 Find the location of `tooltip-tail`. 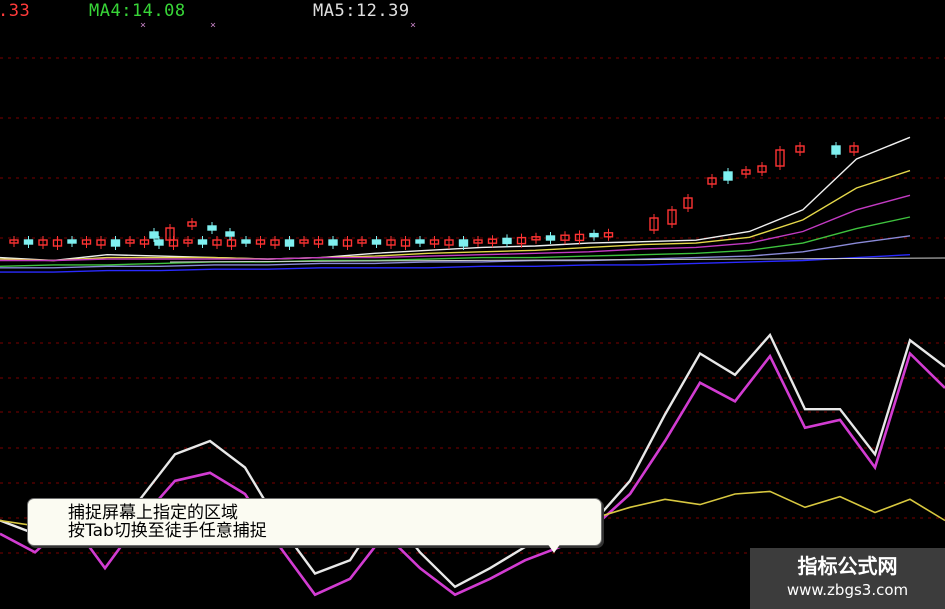

tooltip-tail is located at coordinates (554, 546).